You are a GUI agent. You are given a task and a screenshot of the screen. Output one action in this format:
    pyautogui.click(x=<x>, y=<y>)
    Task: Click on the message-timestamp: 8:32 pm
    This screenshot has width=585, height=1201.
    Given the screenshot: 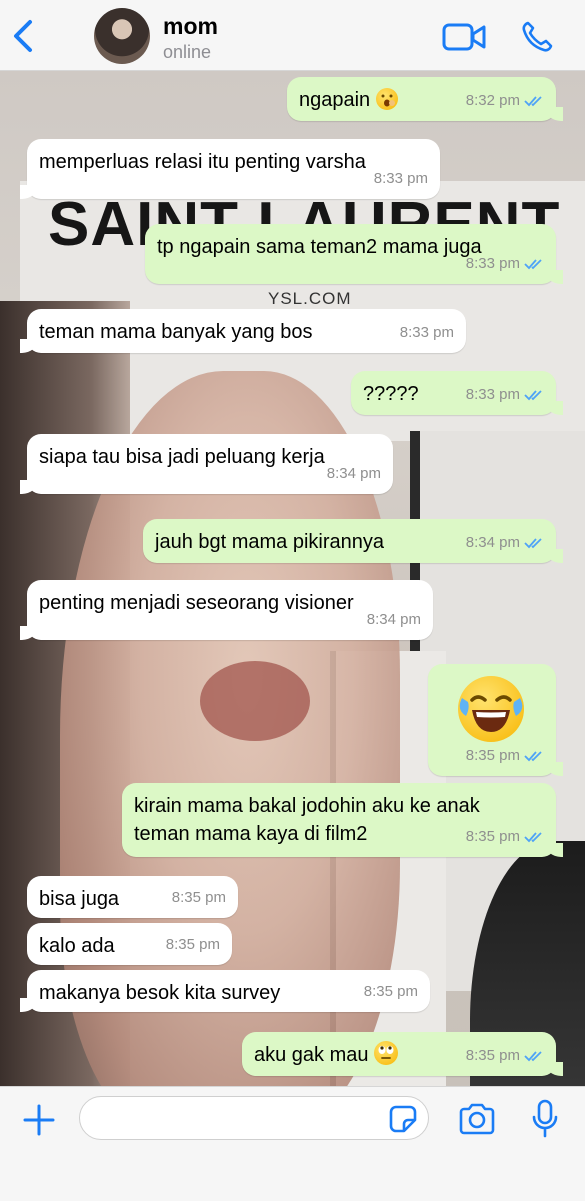 What is the action you would take?
    pyautogui.click(x=505, y=101)
    